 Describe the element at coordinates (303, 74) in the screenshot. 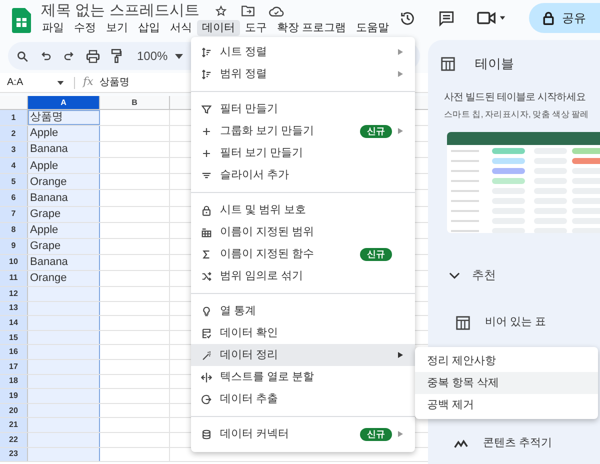

I see `menu-item: 범위 정렬` at that location.